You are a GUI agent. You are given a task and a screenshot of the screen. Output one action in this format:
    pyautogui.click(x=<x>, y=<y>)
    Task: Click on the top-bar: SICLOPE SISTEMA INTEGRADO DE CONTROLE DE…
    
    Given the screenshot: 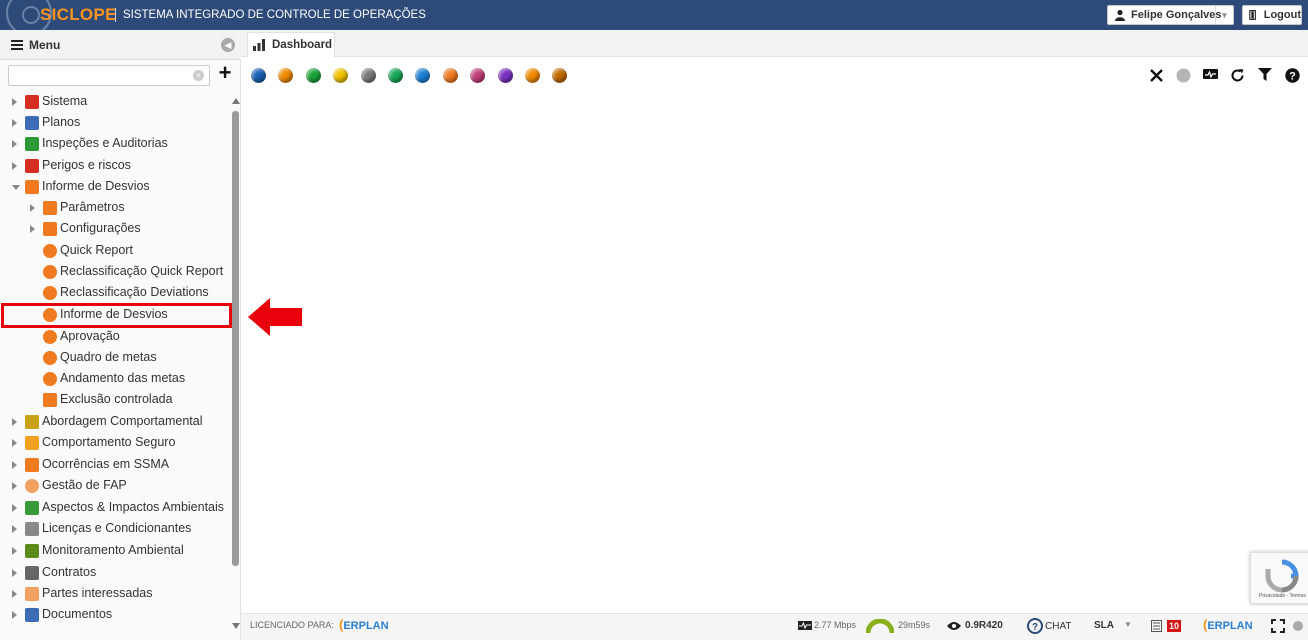 What is the action you would take?
    pyautogui.click(x=654, y=18)
    